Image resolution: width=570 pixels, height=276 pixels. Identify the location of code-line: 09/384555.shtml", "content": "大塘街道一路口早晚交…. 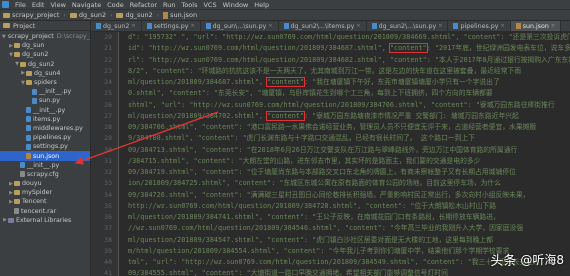
(345, 272).